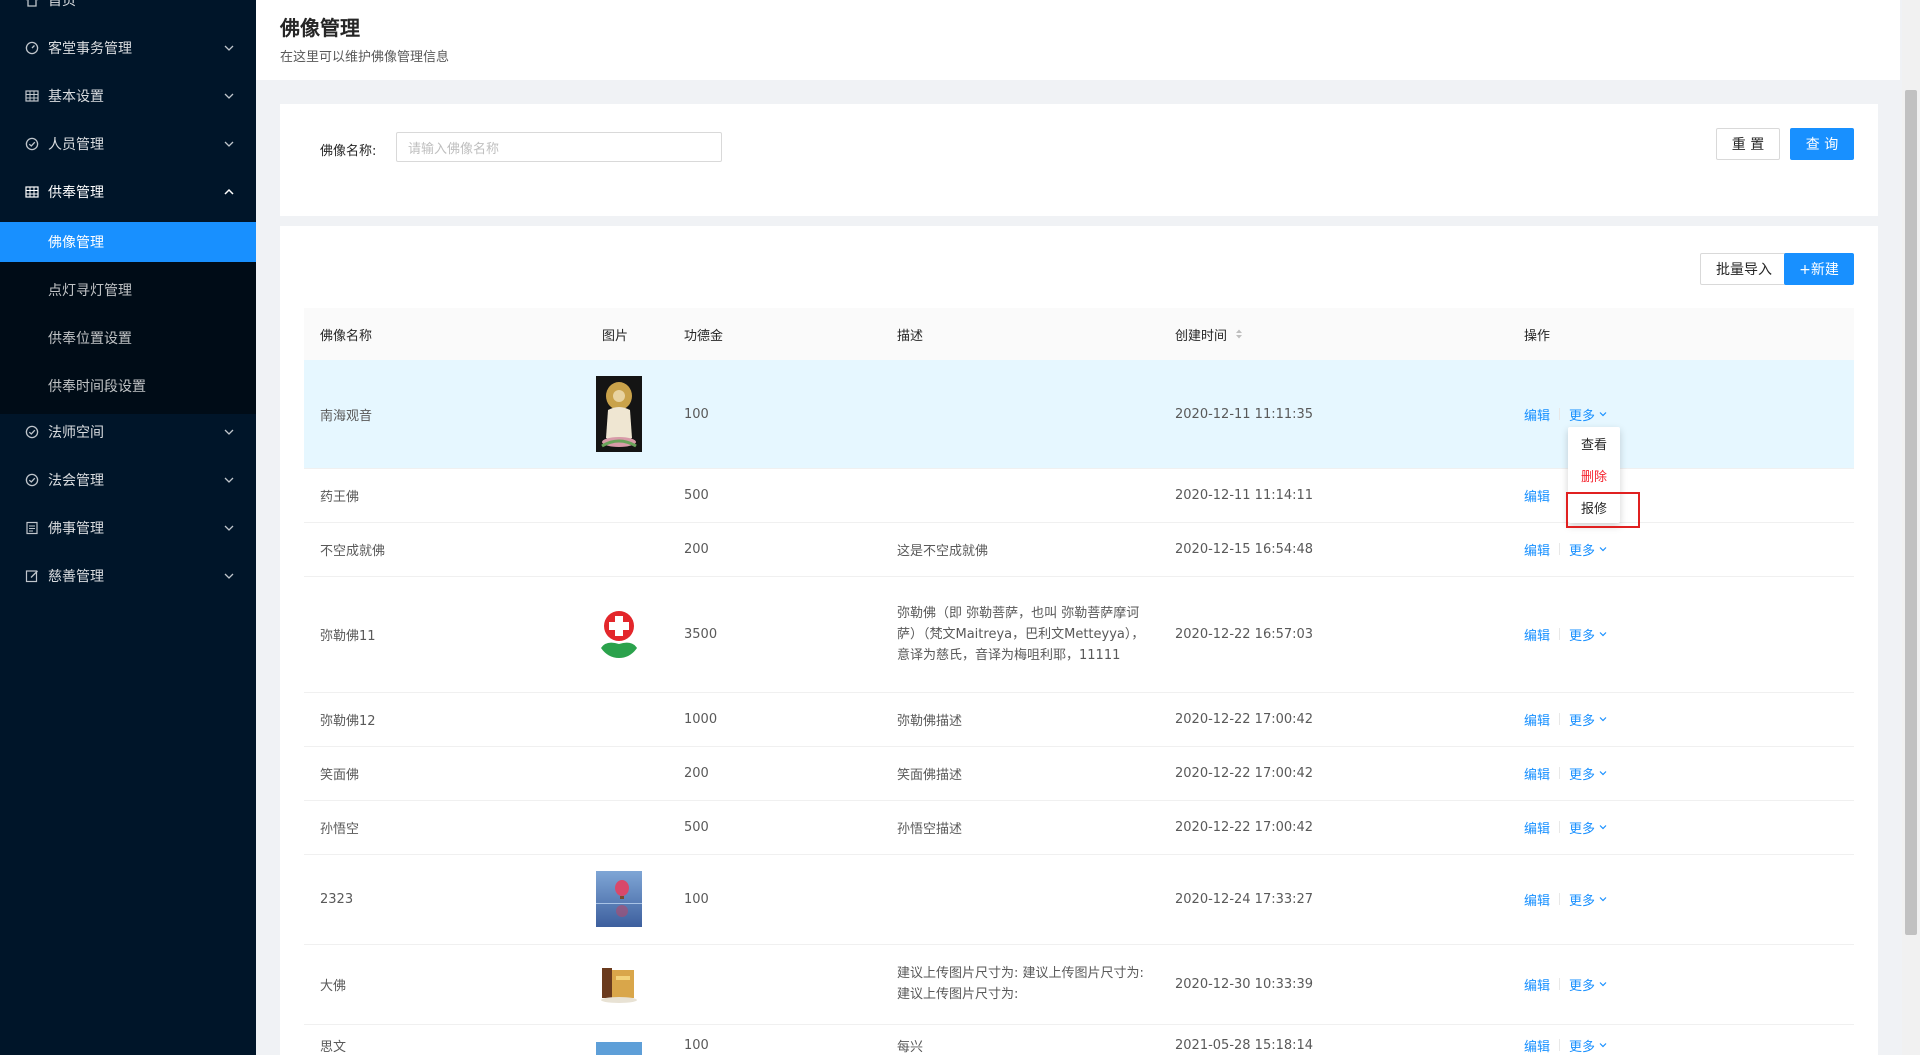 The image size is (1920, 1055). Describe the element at coordinates (128, 144) in the screenshot. I see `sidebar-item-personnel: 人员管理` at that location.